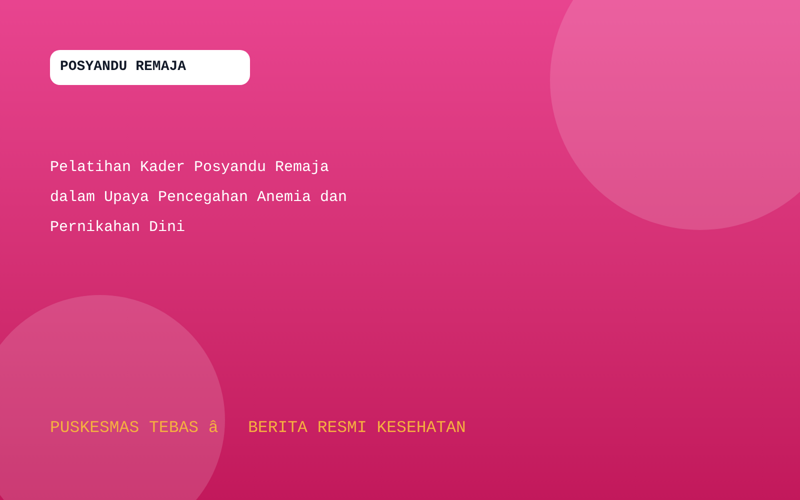 The image size is (800, 500). What do you see at coordinates (150, 67) in the screenshot?
I see `badge: POSYANDU REMAJA` at bounding box center [150, 67].